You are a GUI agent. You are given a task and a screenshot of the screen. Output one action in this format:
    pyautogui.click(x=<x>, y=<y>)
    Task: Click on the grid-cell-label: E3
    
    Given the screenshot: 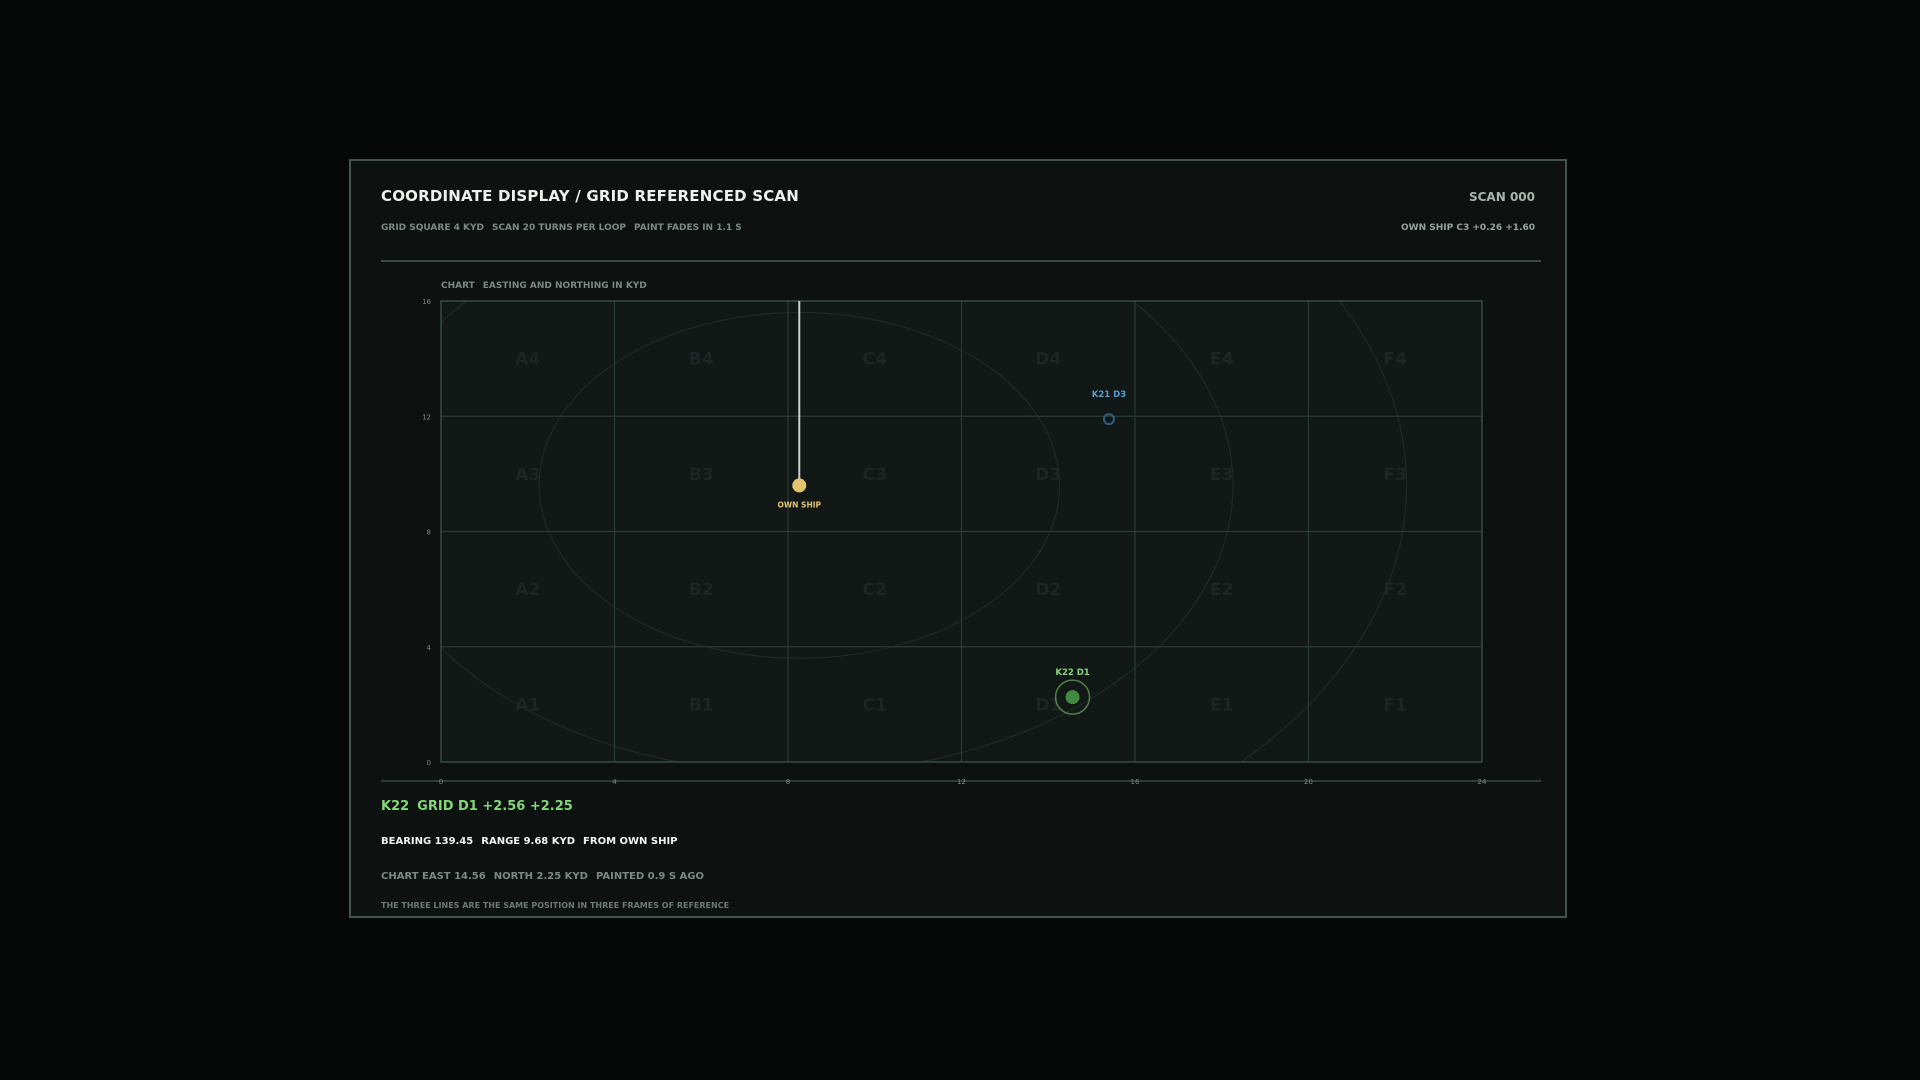 What is the action you would take?
    pyautogui.click(x=1221, y=475)
    